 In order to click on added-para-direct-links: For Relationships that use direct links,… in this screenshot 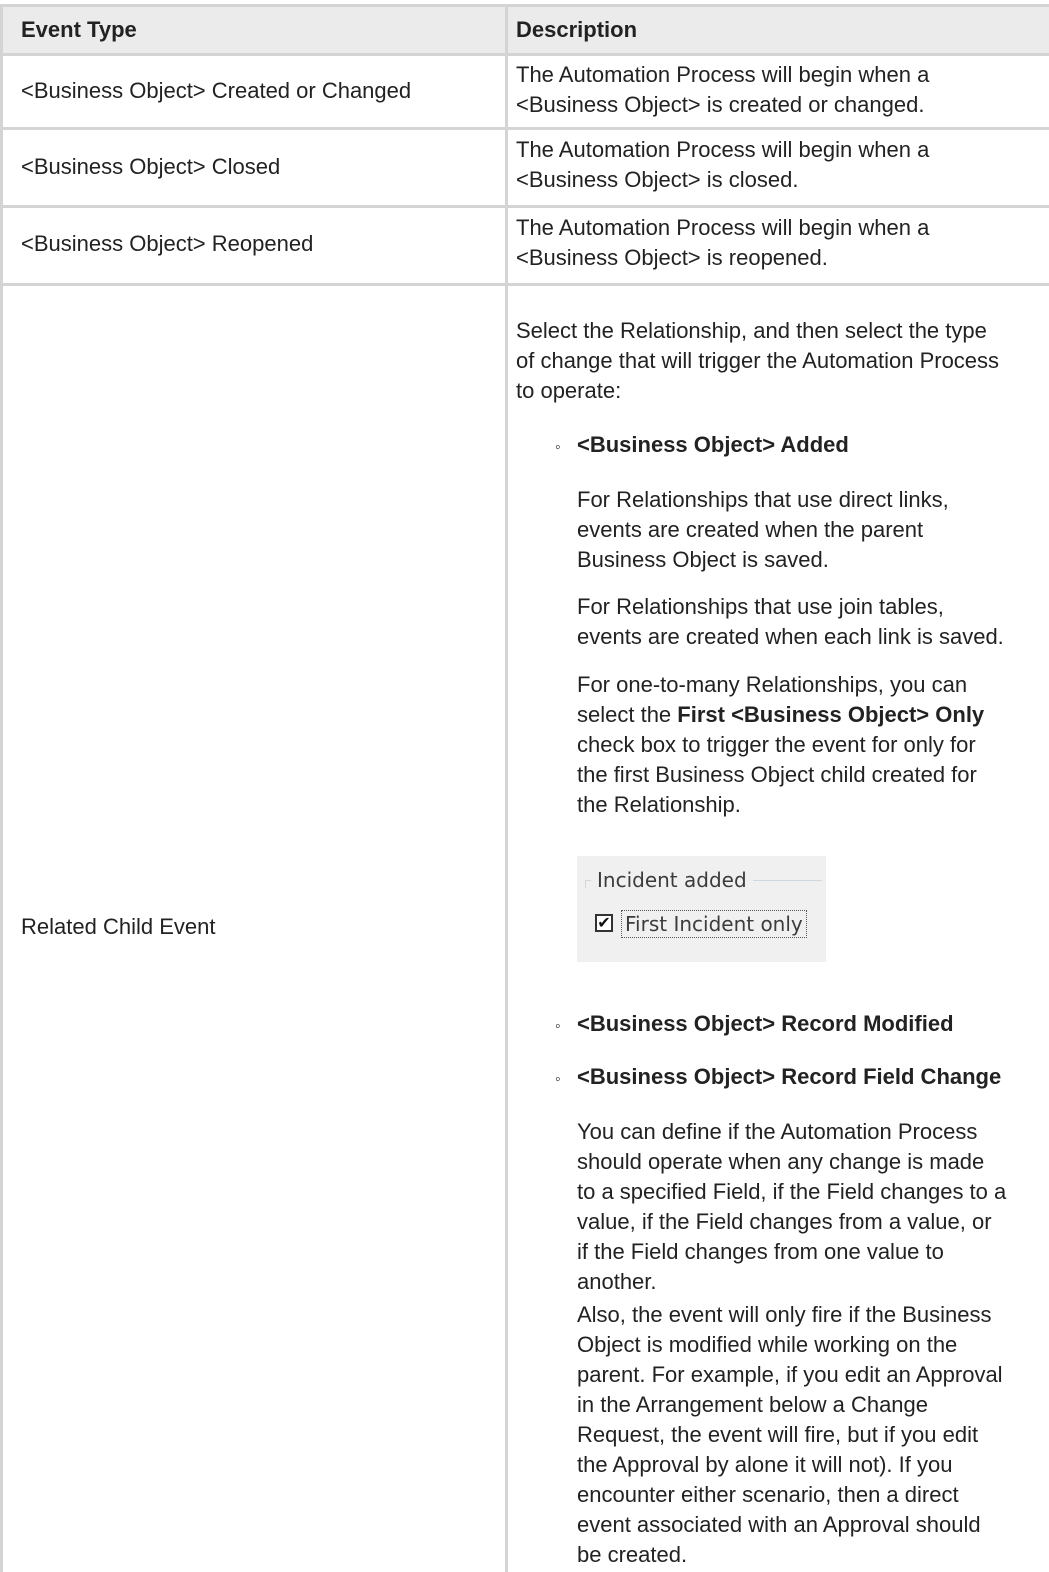, I will do `click(809, 530)`.